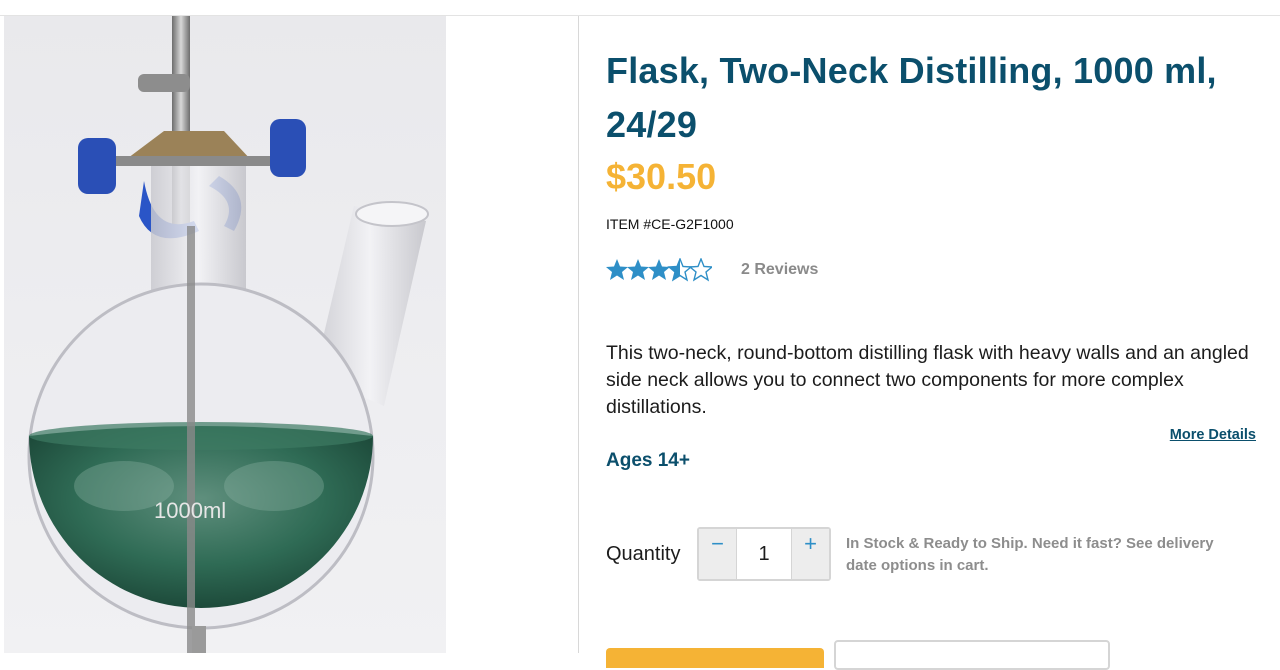  I want to click on rating-stars-graphic, so click(659, 270).